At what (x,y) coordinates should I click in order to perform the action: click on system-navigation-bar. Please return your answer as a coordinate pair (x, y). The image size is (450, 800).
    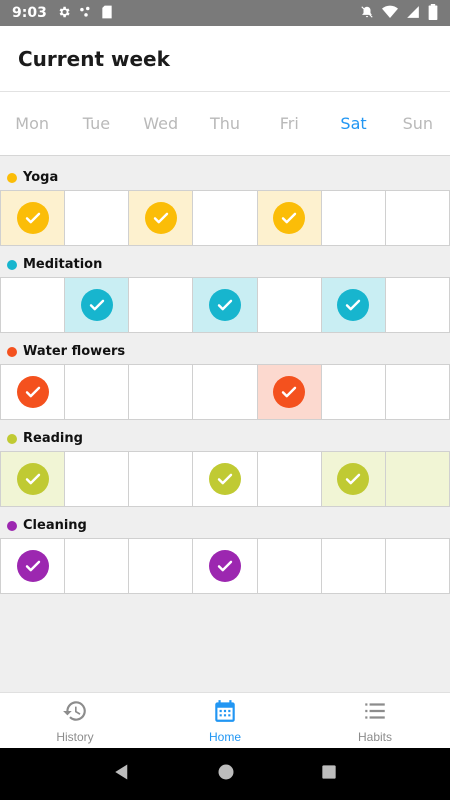
    Looking at the image, I should click on (225, 774).